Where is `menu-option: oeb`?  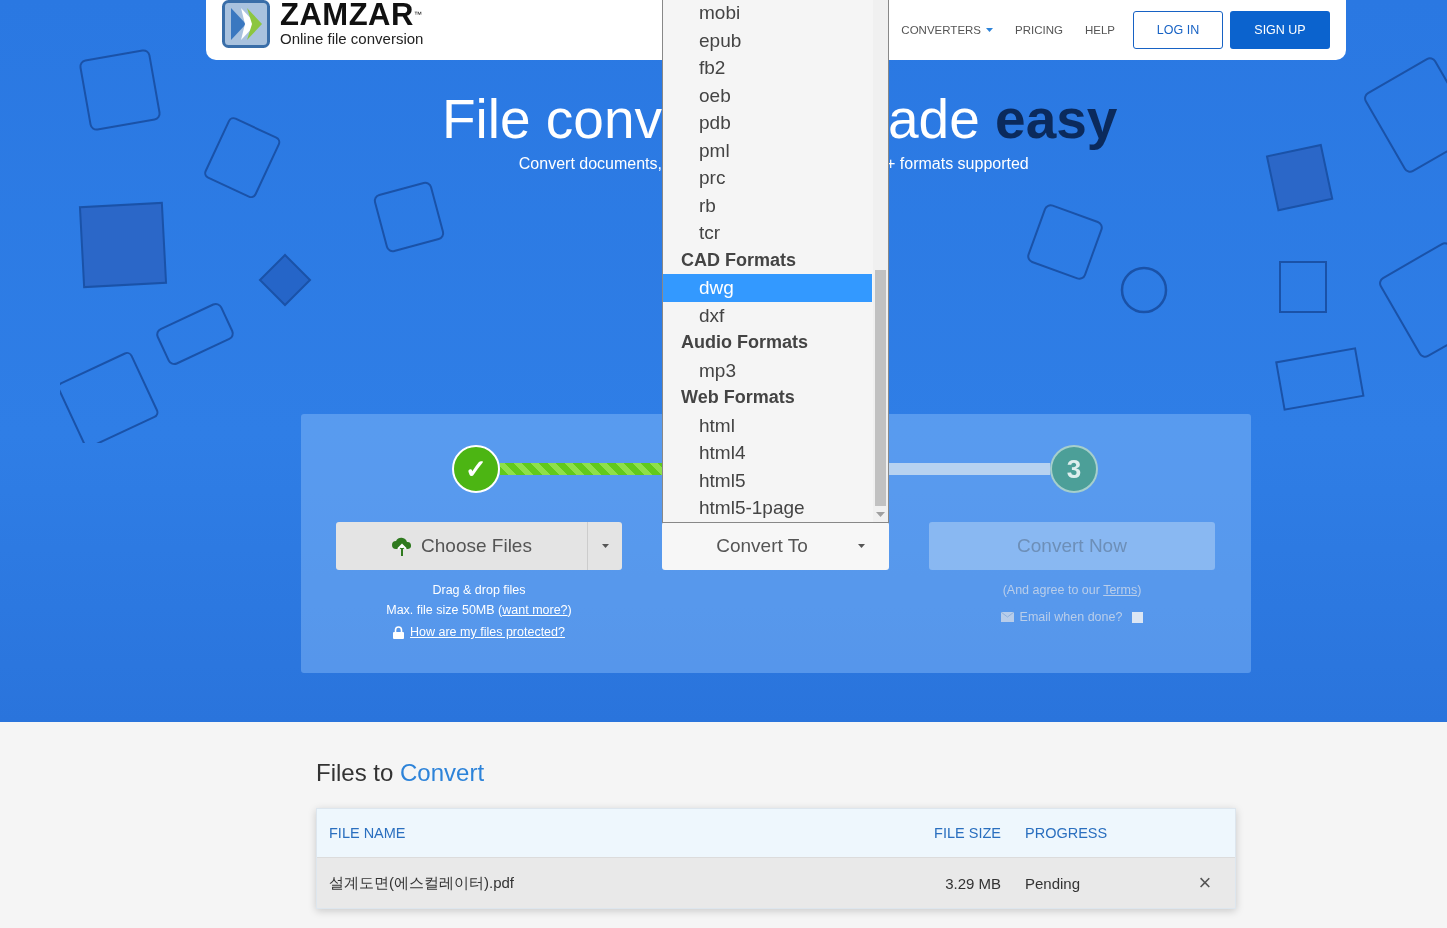
menu-option: oeb is located at coordinates (767, 95).